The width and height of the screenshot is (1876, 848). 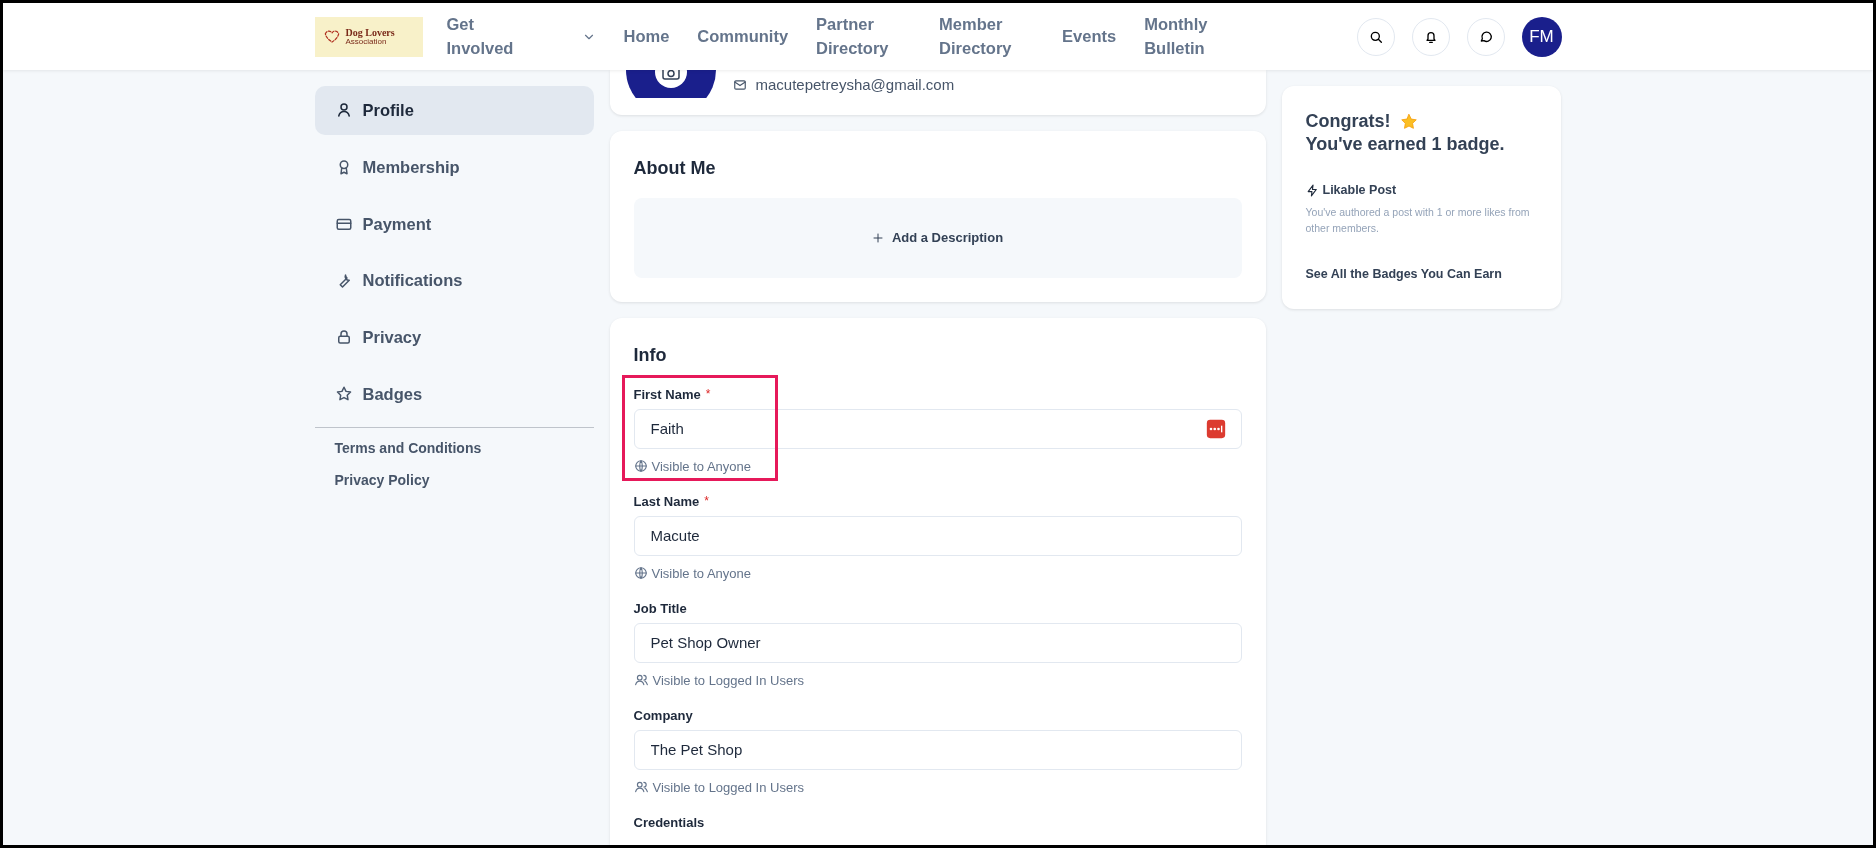 What do you see at coordinates (1348, 121) in the screenshot?
I see `congrats-title: Congrats!` at bounding box center [1348, 121].